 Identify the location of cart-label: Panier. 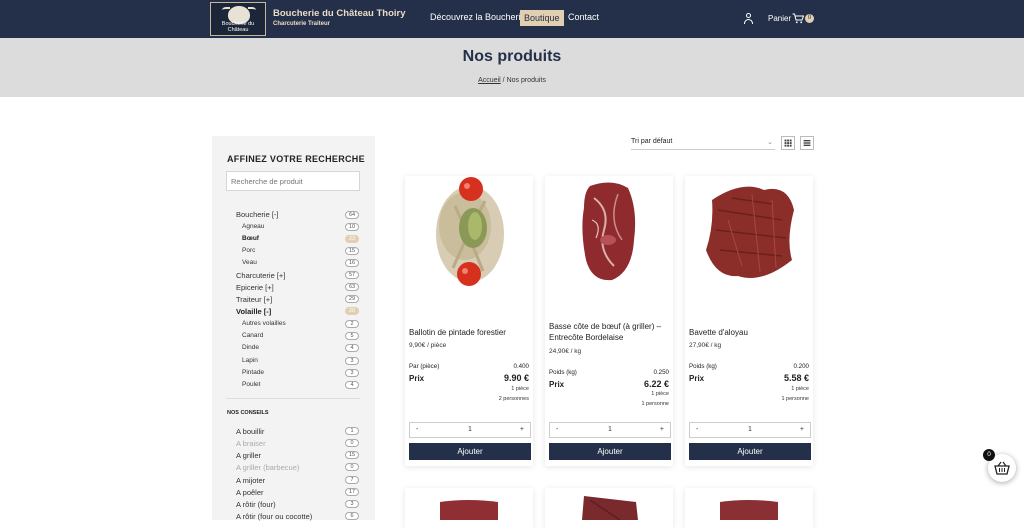
(779, 18).